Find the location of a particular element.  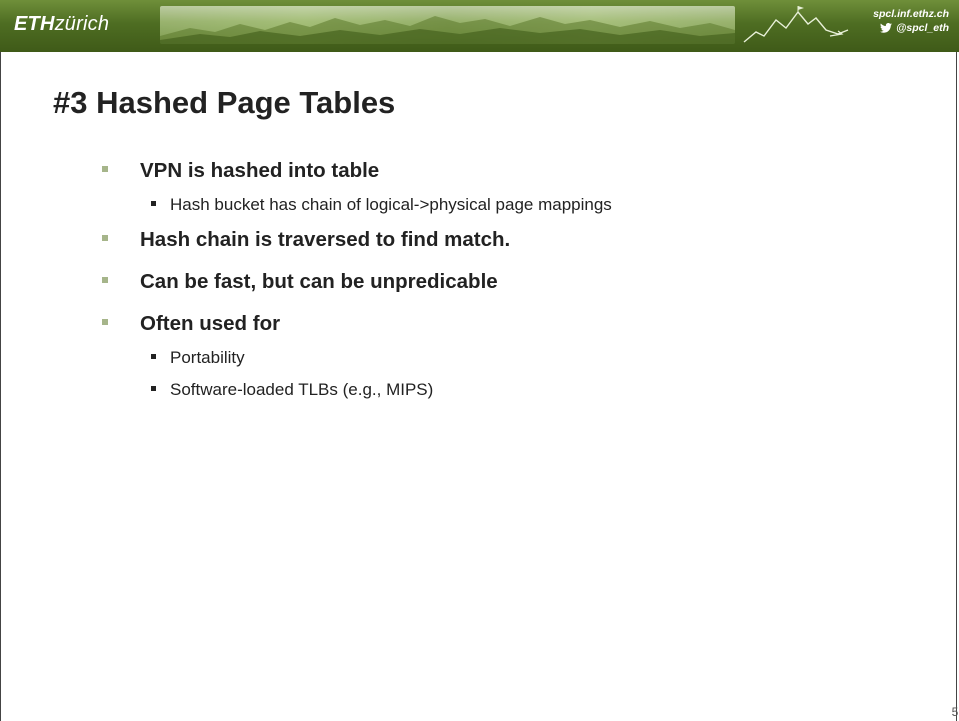

logo-eth-text: ETH is located at coordinates (34, 24).